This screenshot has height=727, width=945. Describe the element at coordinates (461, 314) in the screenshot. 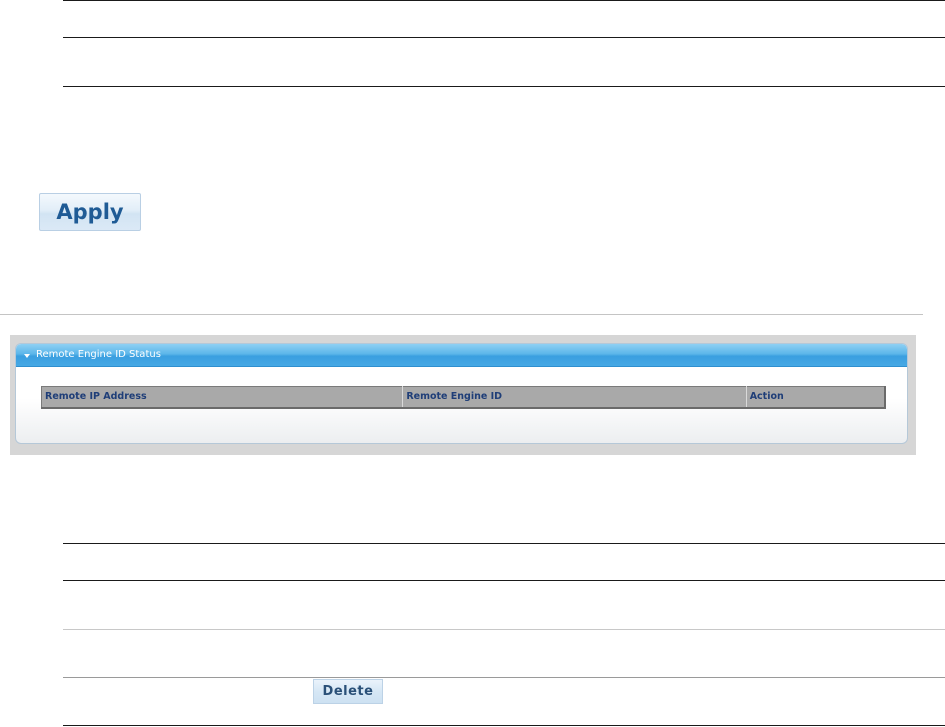

I see `section-separator` at that location.